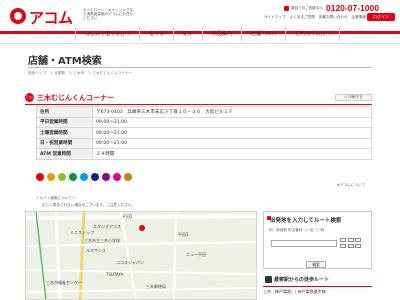 Image resolution: width=400 pixels, height=300 pixels. I want to click on table-row: 住所 〒673-0403 兵庫県三木市末広３丁目１０－２６ 大館ビル１Ｆ, so click(204, 112).